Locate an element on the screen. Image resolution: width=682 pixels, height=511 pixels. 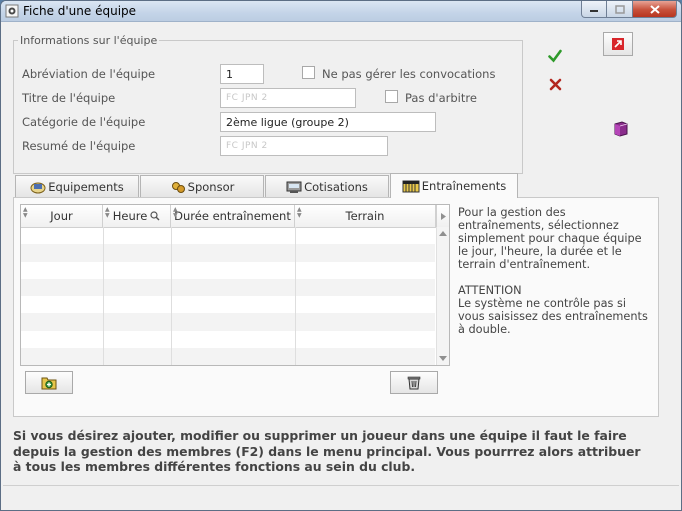
add-folder-icon is located at coordinates (49, 383).